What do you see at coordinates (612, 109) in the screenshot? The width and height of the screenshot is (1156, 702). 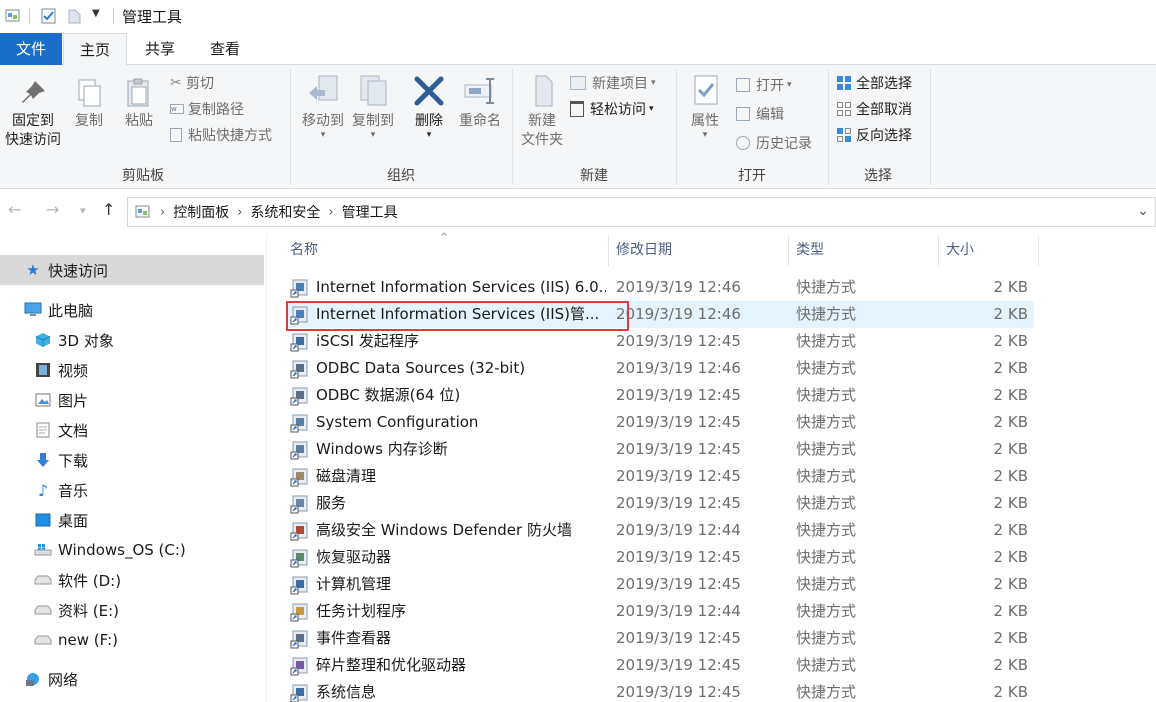 I see `easy-access-button: 轻松访问 ▾` at bounding box center [612, 109].